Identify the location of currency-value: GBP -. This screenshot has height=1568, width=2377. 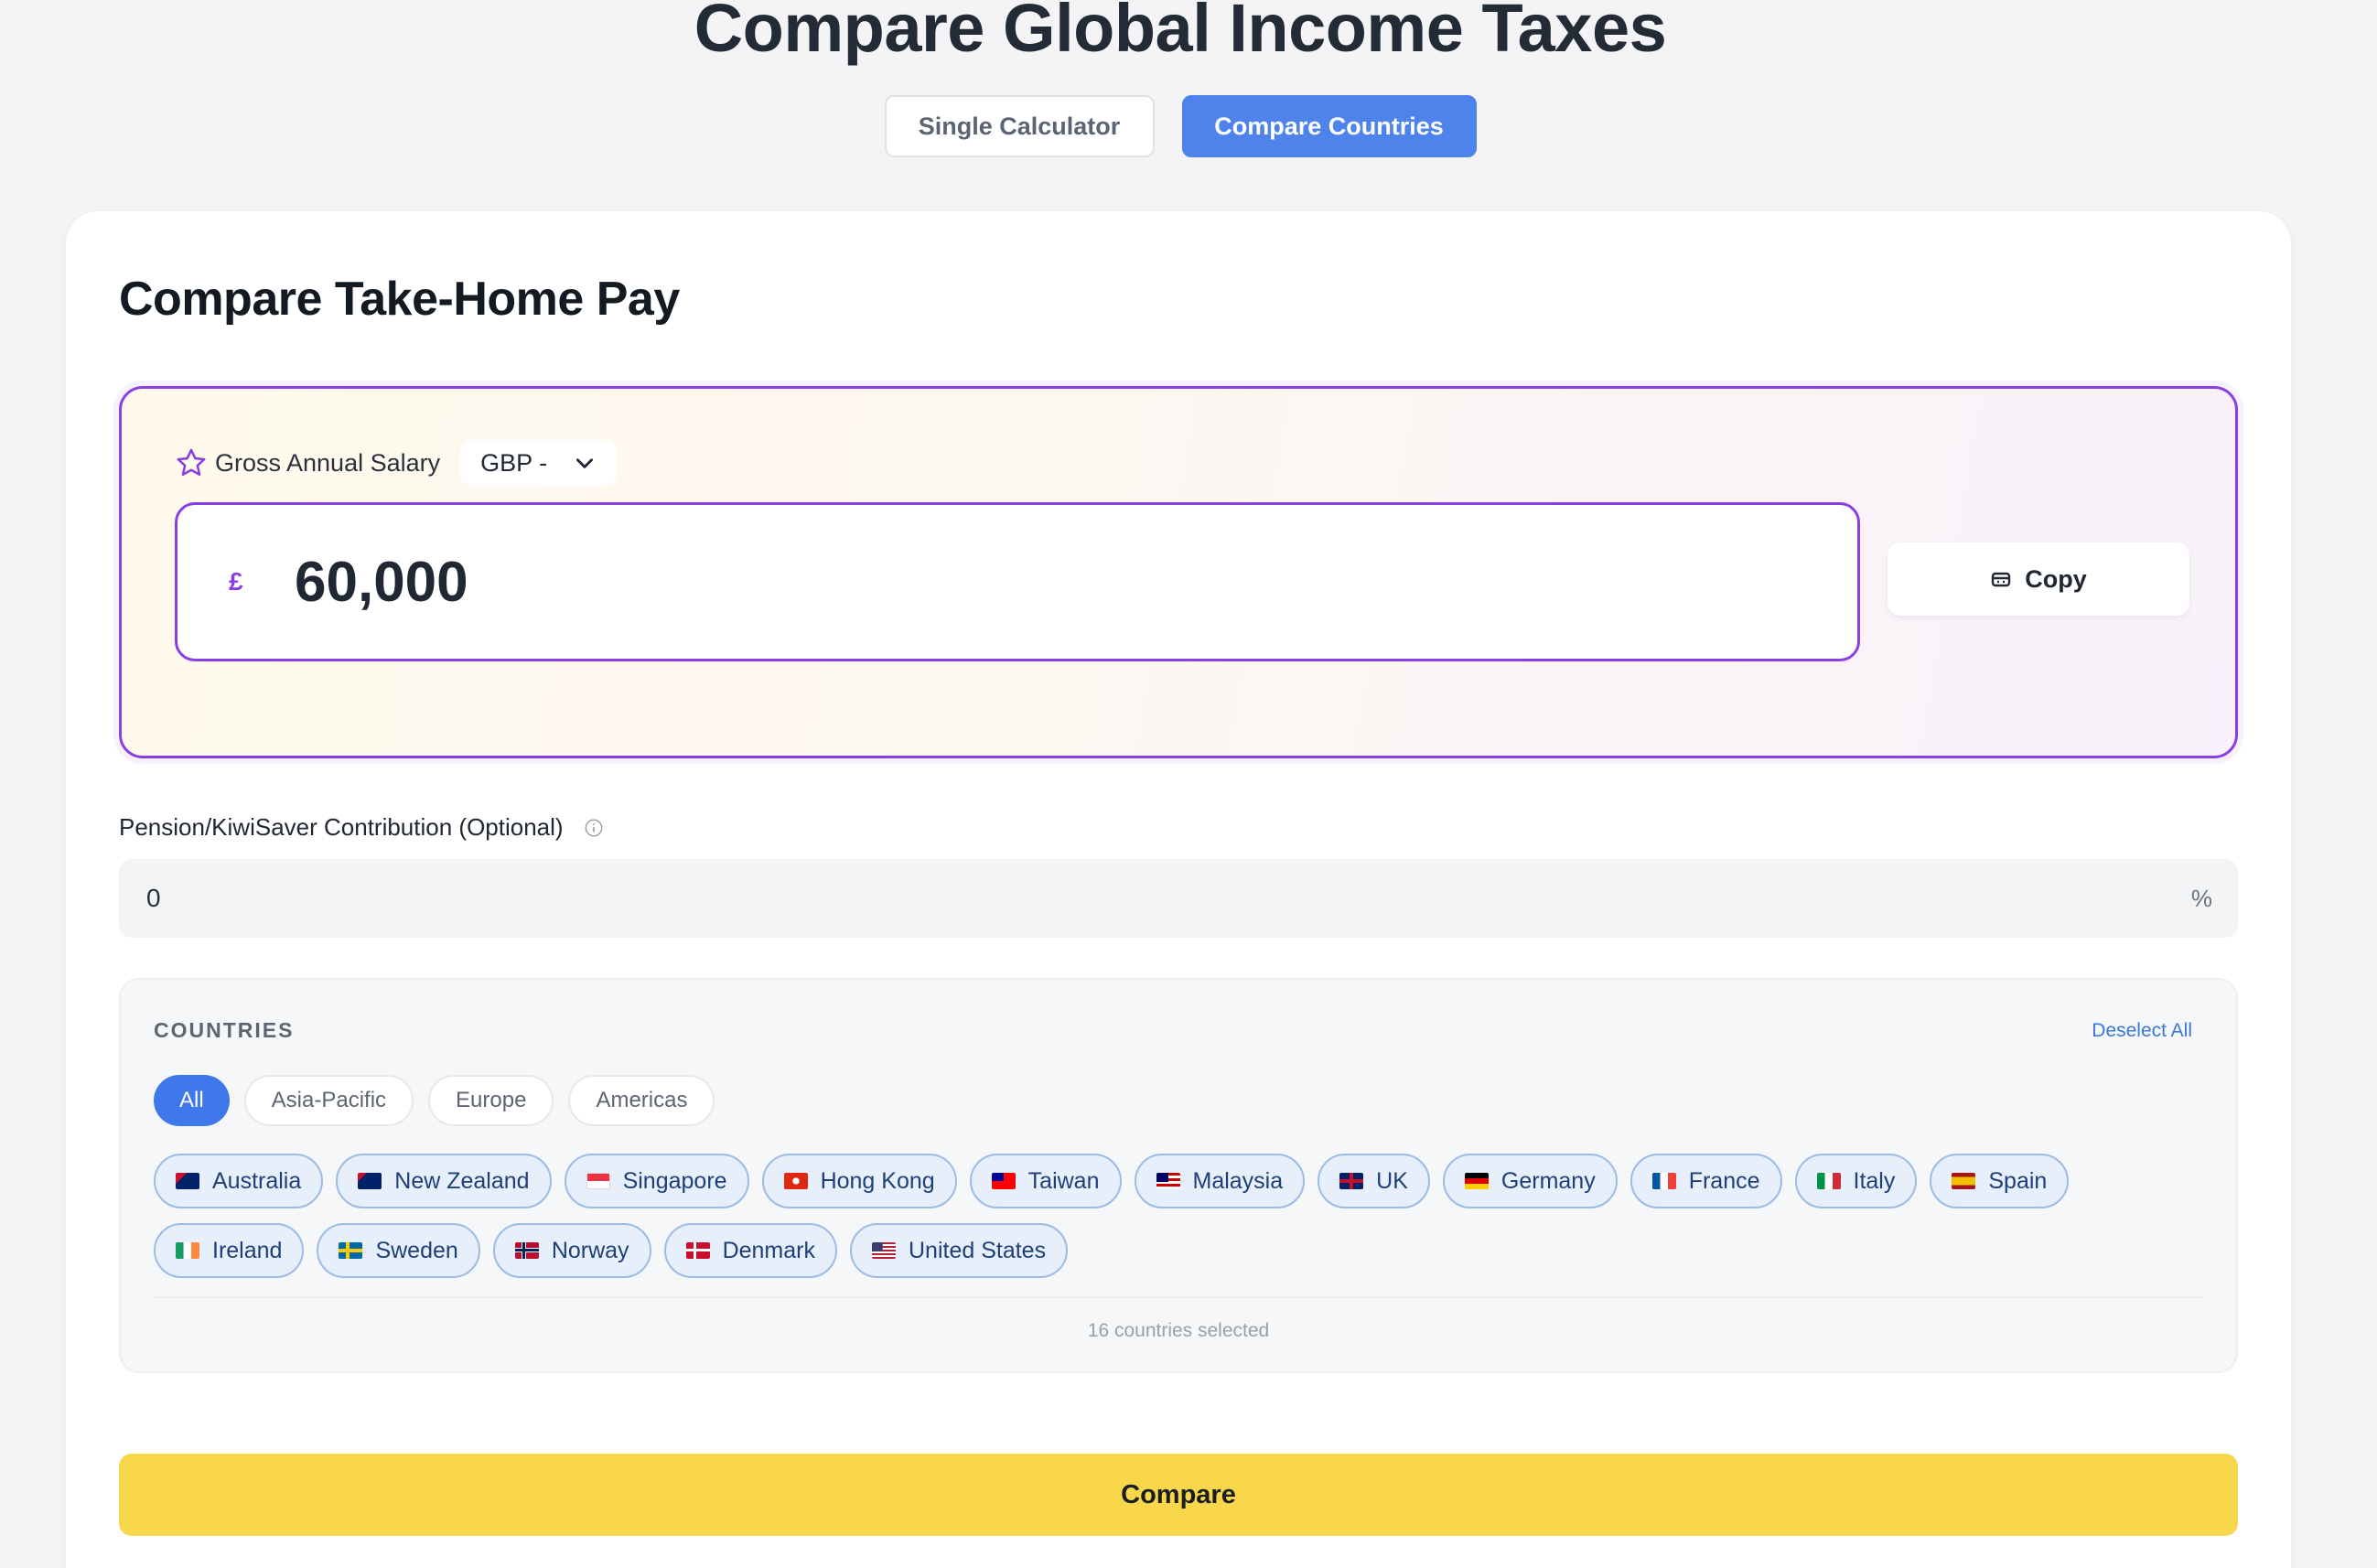
(514, 462).